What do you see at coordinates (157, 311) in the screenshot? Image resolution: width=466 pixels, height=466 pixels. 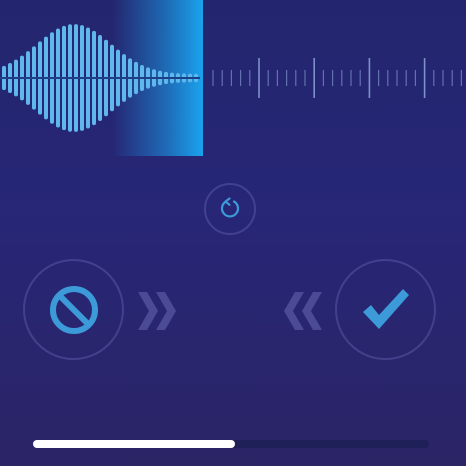 I see `double-chevron-right-icon` at bounding box center [157, 311].